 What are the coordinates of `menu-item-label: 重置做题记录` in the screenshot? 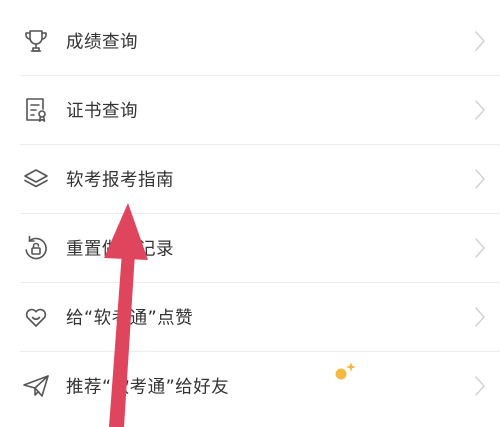 It's located at (120, 249).